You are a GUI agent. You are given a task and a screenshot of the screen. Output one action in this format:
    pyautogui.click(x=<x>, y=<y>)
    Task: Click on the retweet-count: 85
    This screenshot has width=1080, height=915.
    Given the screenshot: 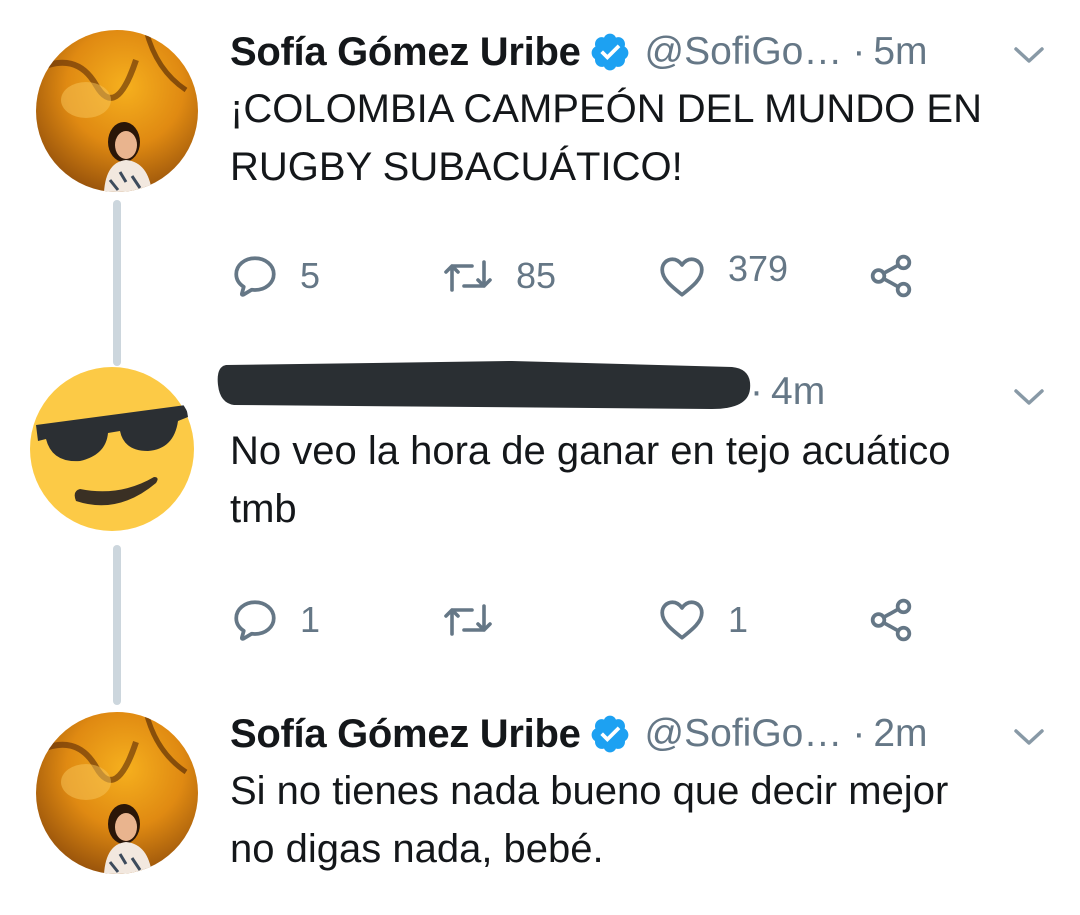 What is the action you would take?
    pyautogui.click(x=536, y=275)
    